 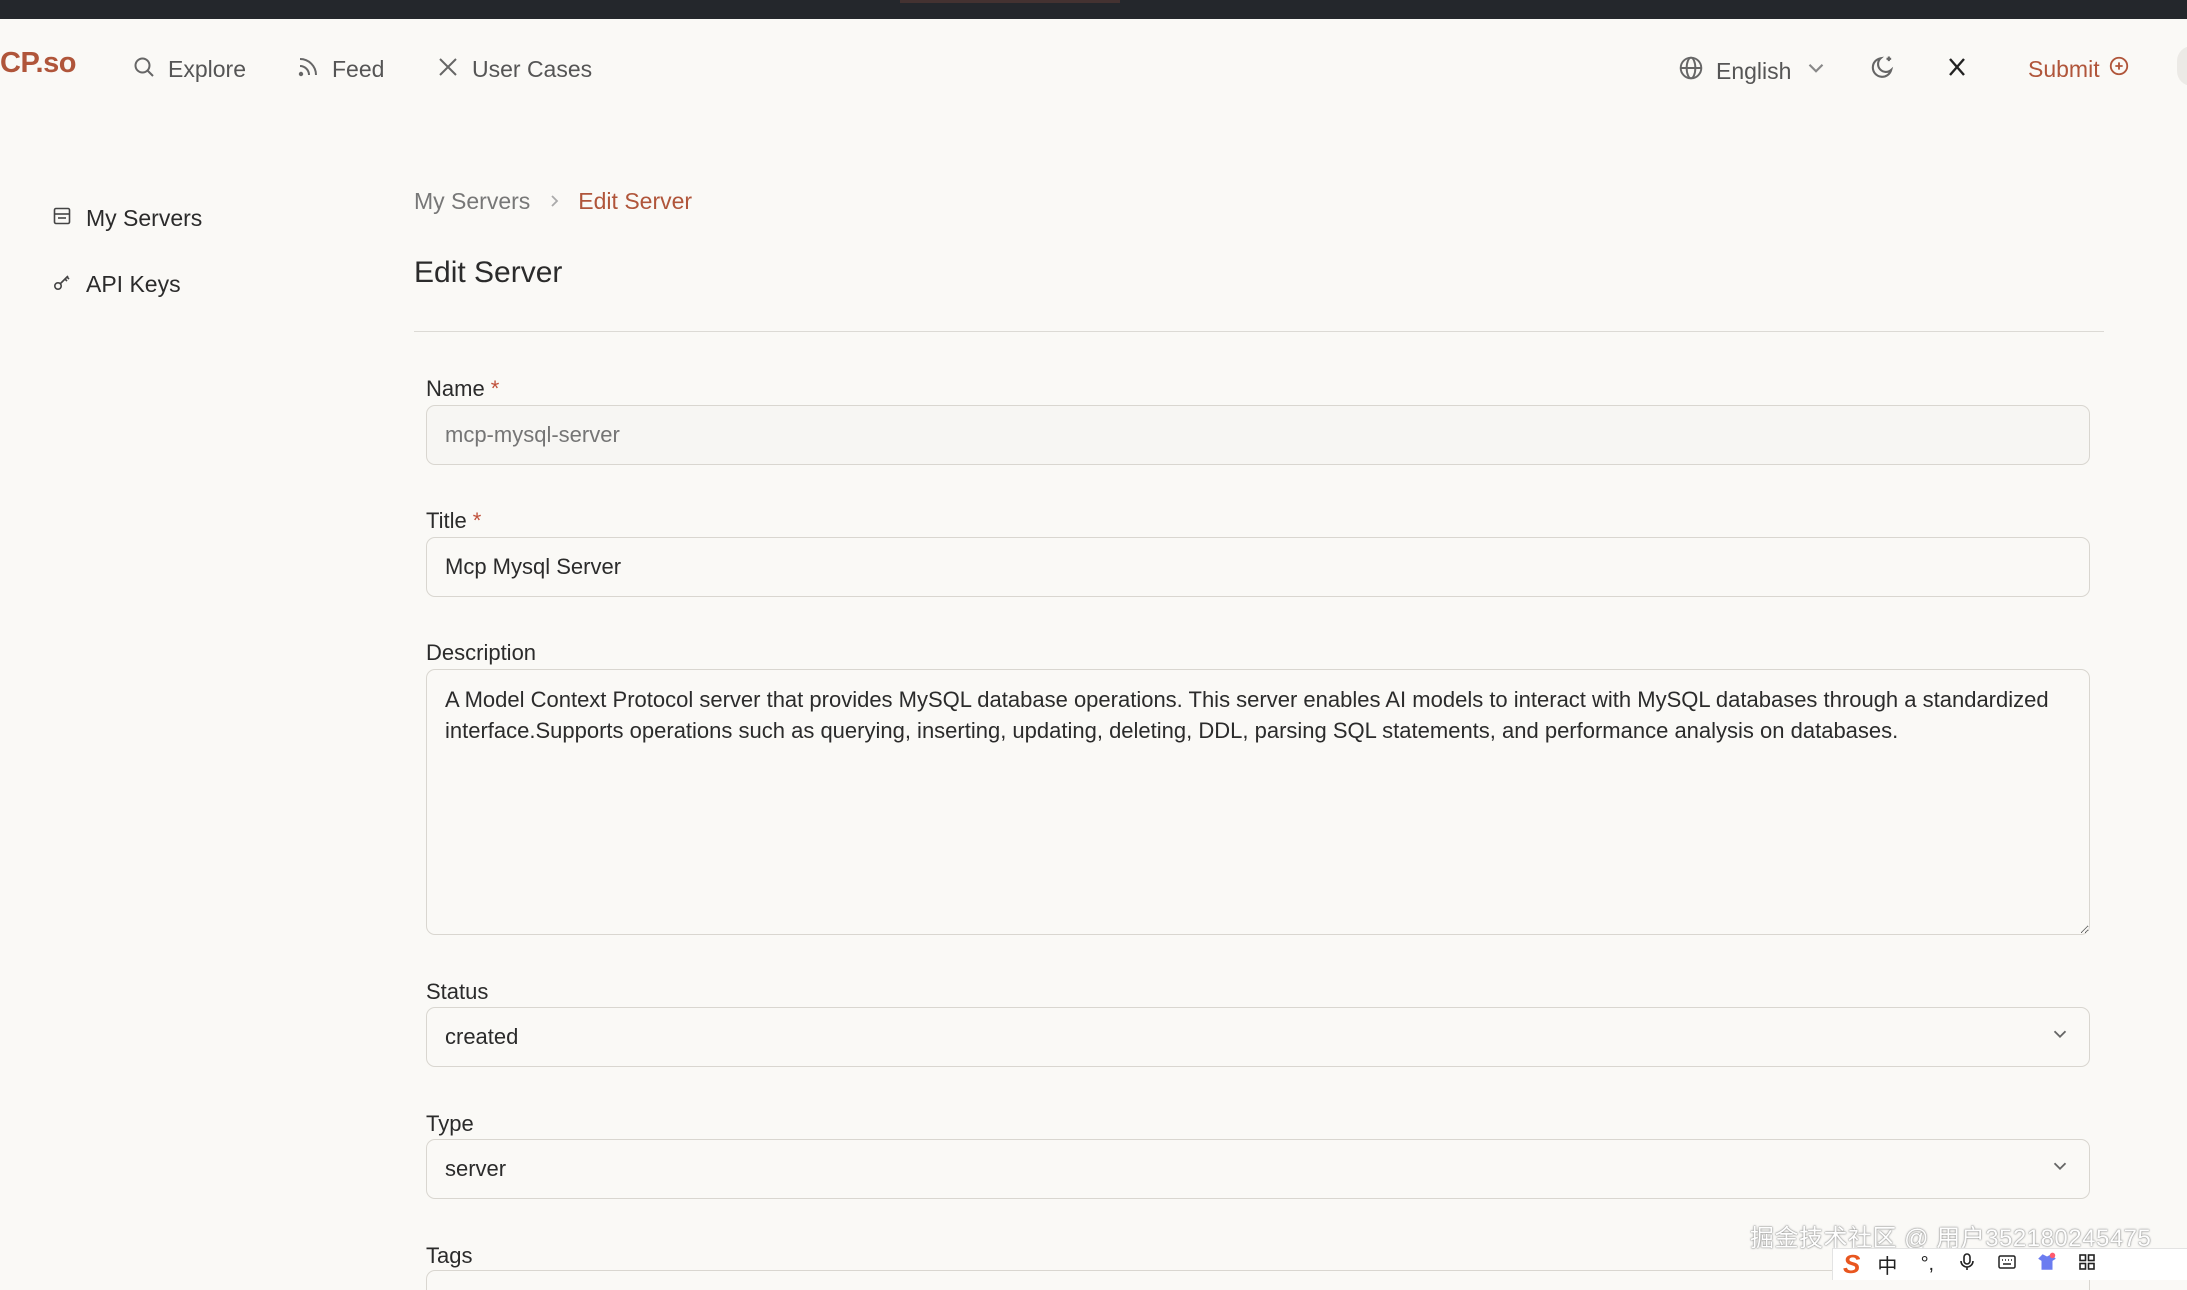 I want to click on nav-user-cases: User Cases, so click(x=514, y=69).